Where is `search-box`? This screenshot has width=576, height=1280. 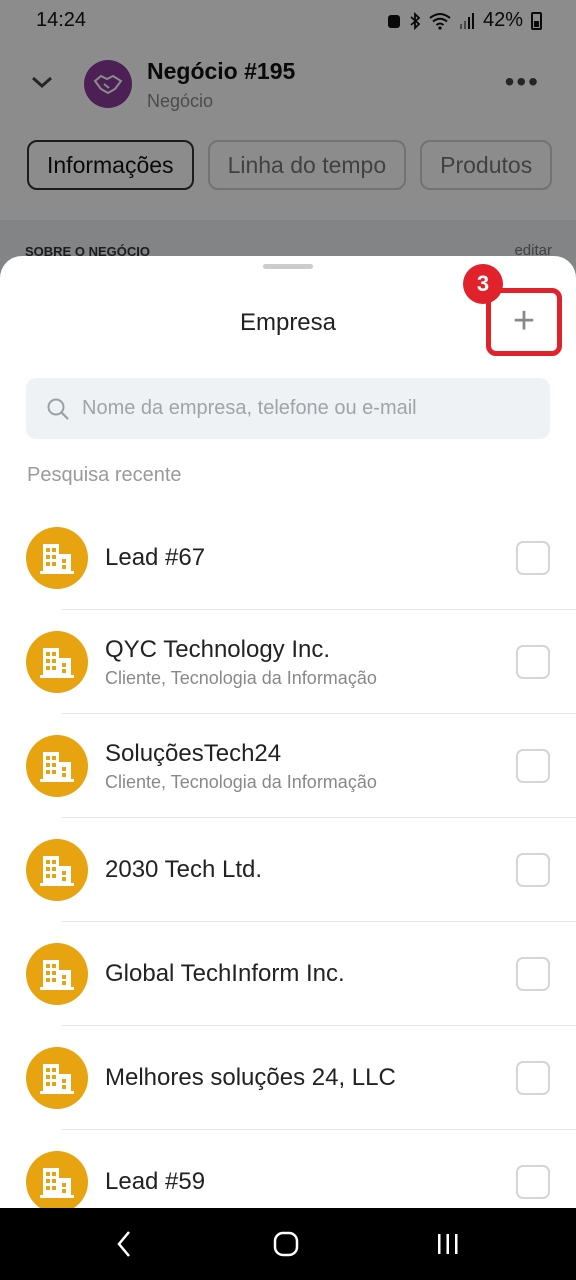
search-box is located at coordinates (288, 408).